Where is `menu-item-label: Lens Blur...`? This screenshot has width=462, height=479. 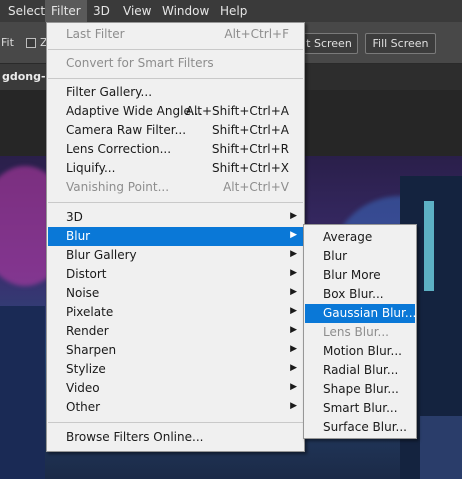
menu-item-label: Lens Blur... is located at coordinates (356, 332).